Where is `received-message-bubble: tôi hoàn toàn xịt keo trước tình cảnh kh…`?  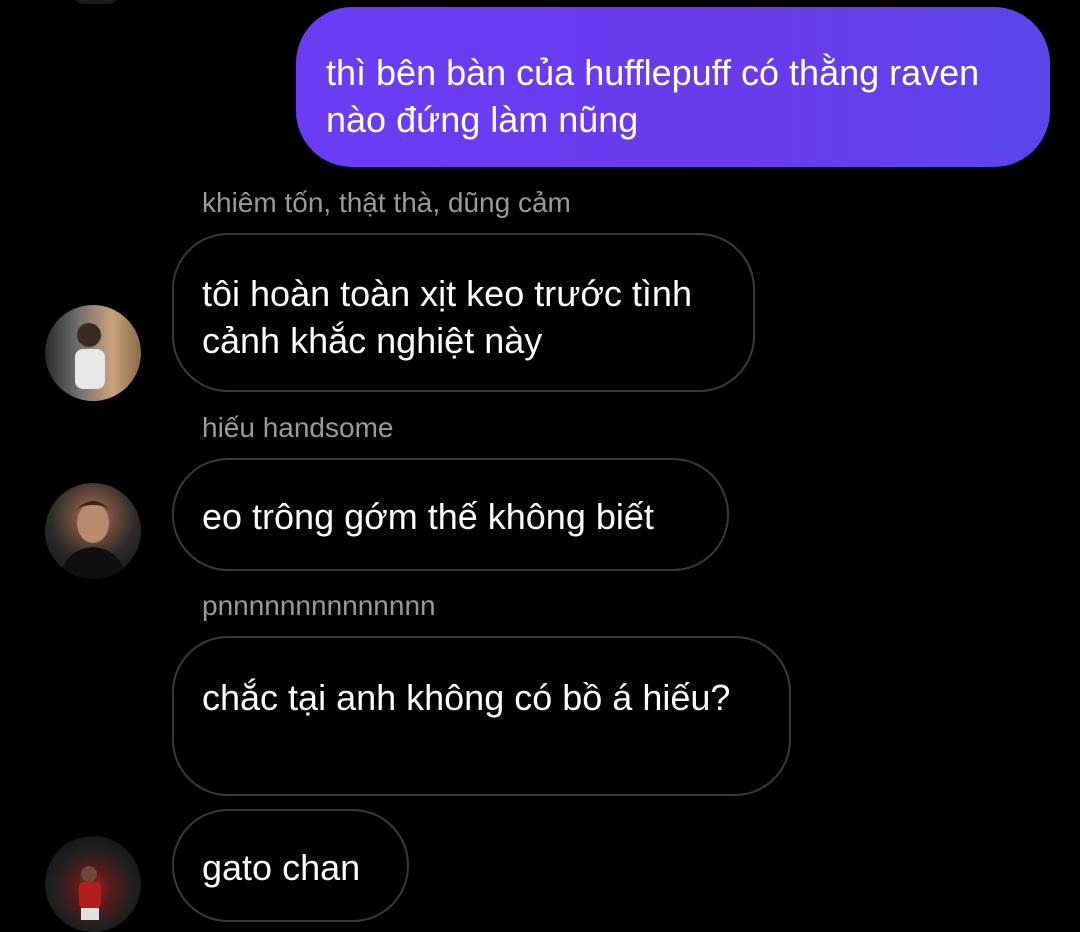
received-message-bubble: tôi hoàn toàn xịt keo trước tình cảnh kh… is located at coordinates (463, 312).